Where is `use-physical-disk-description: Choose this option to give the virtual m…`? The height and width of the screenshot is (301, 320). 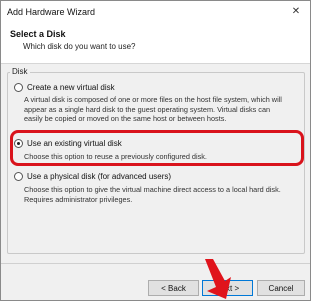
use-physical-disk-description: Choose this option to give the virtual m… is located at coordinates (152, 194).